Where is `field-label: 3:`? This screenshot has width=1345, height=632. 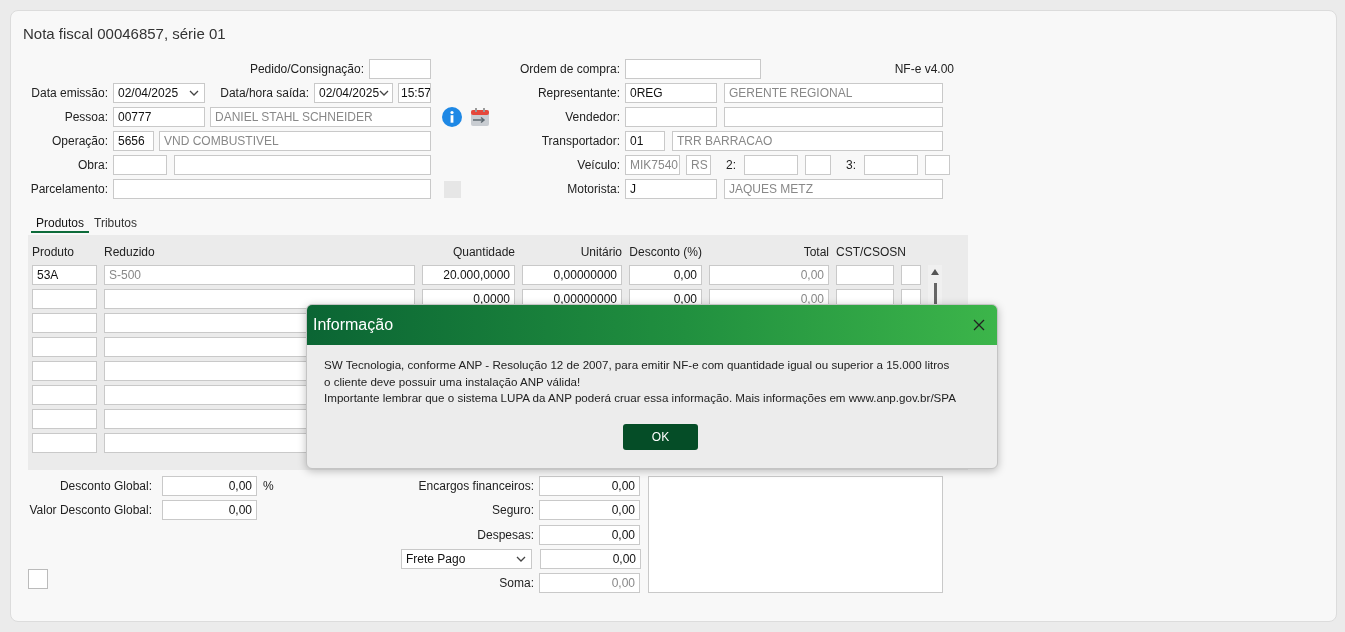
field-label: 3: is located at coordinates (851, 165).